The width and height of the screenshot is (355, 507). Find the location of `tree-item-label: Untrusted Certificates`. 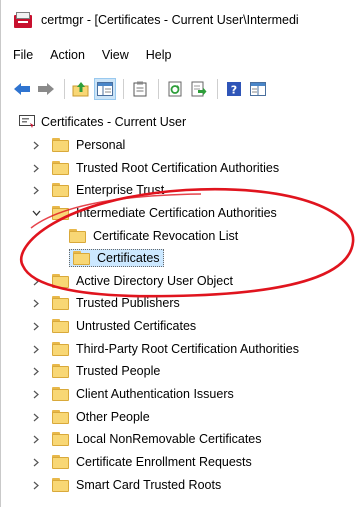

tree-item-label: Untrusted Certificates is located at coordinates (136, 326).